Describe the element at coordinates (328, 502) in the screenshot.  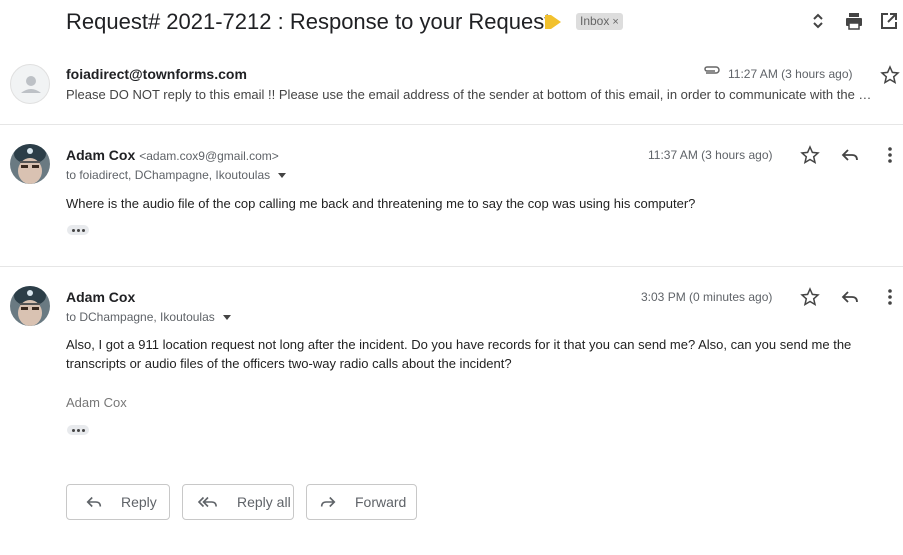
I see `forward-icon` at that location.